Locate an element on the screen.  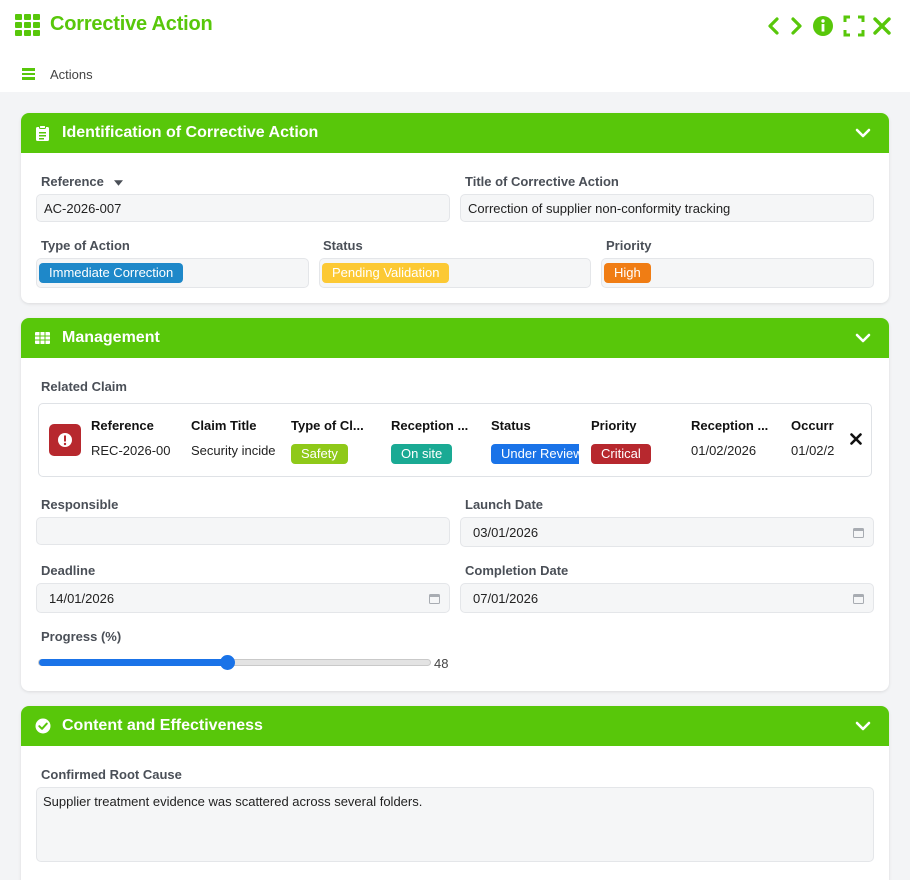
caret-down-icon is located at coordinates (118, 182).